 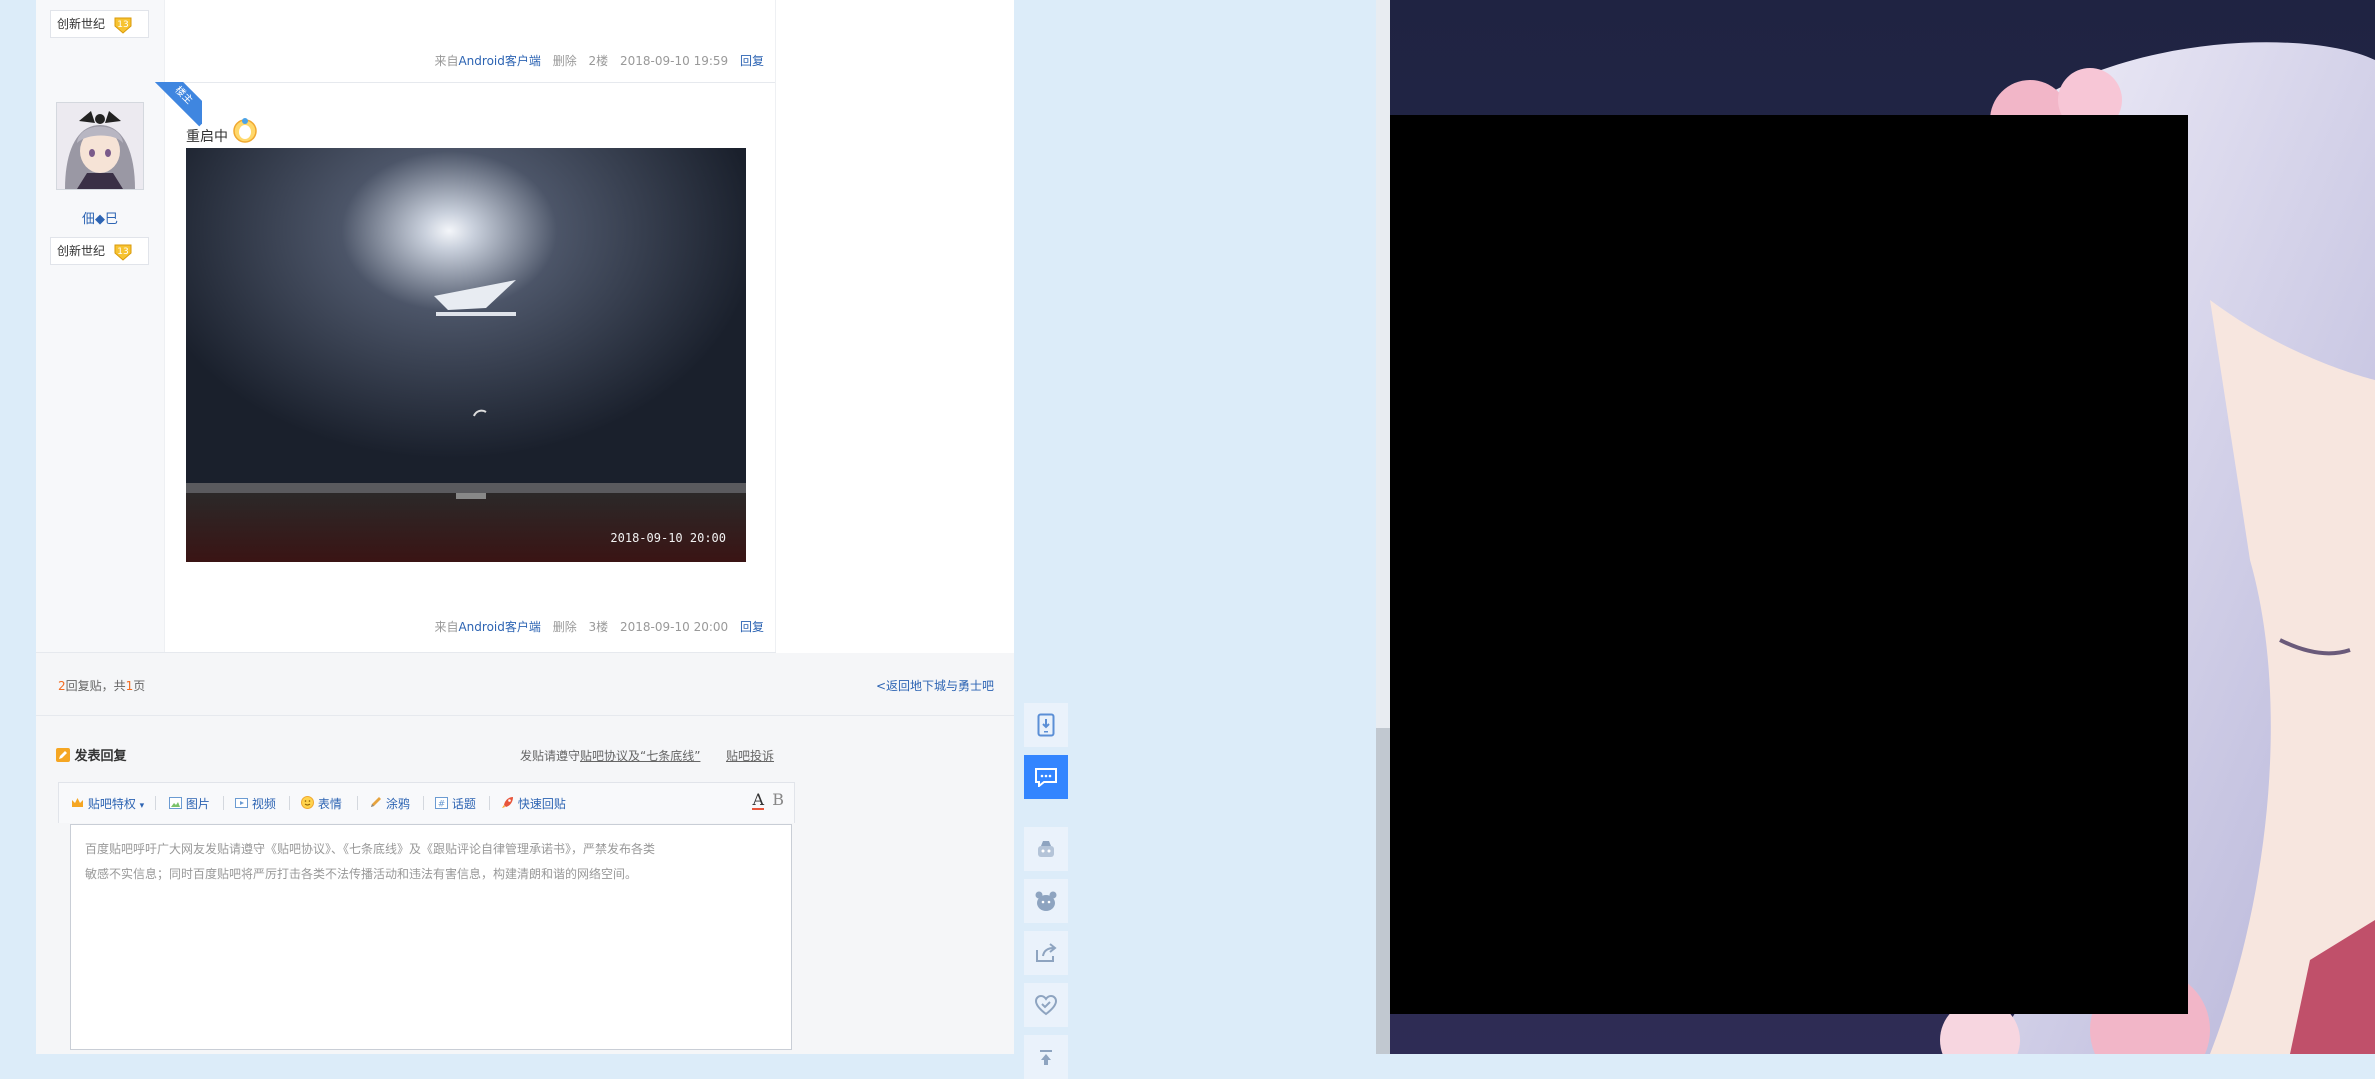 I want to click on side-gap, so click(x=1195, y=527).